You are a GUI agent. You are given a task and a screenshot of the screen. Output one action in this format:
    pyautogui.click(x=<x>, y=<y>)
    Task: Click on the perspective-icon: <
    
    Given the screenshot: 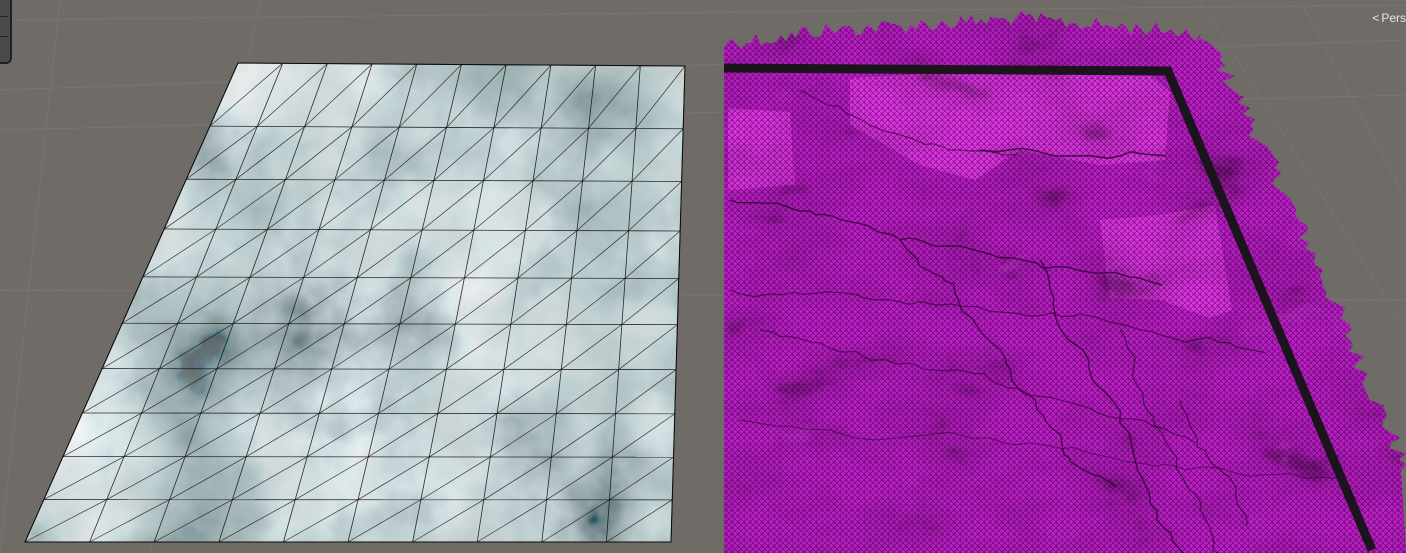 What is the action you would take?
    pyautogui.click(x=1376, y=18)
    